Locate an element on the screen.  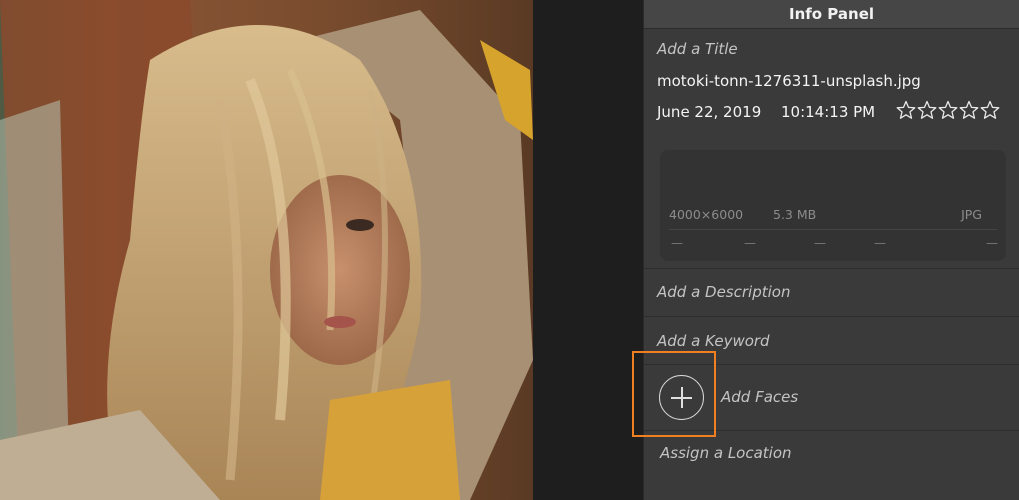
metadata-card: 4000×6000 5.3 MB JPG — — — — — is located at coordinates (833, 205).